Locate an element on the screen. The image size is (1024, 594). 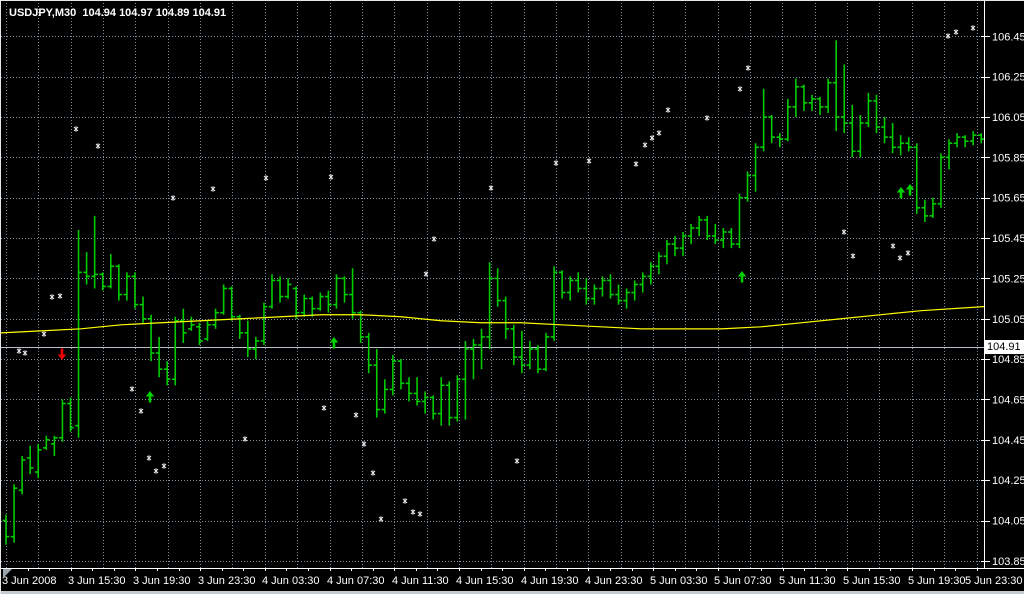
sell-signal-arrow-icon is located at coordinates (62, 354).